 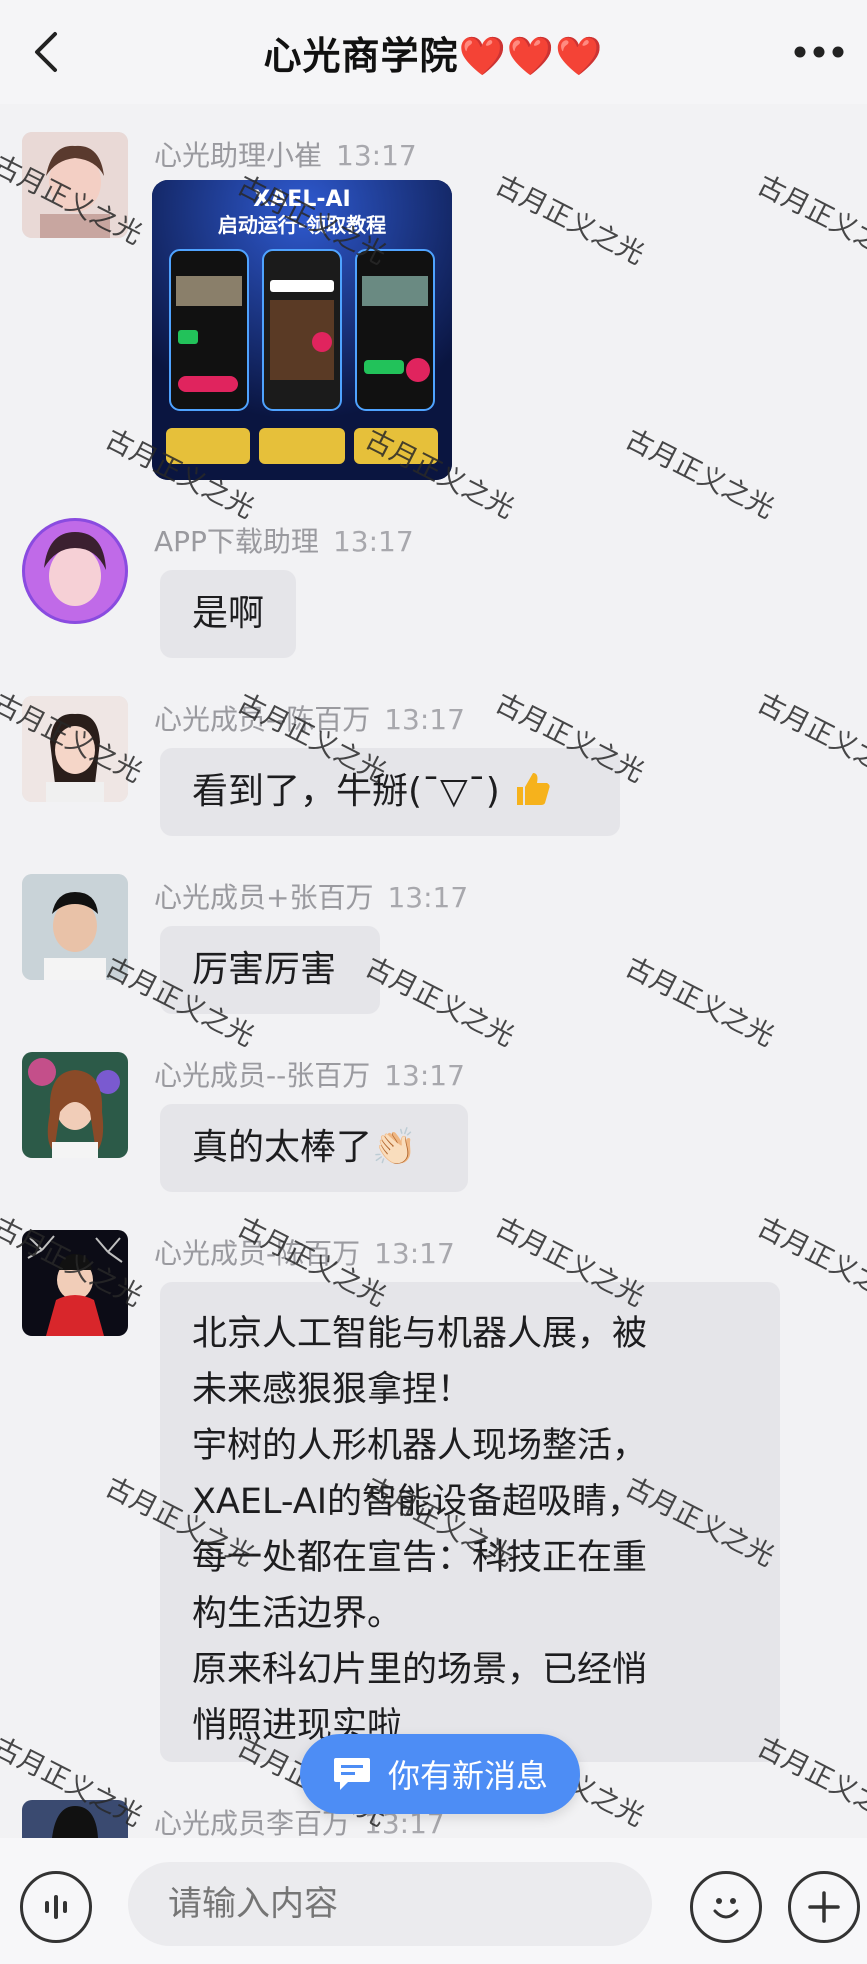 What do you see at coordinates (264, 969) in the screenshot?
I see `message-text: 厉害厉害` at bounding box center [264, 969].